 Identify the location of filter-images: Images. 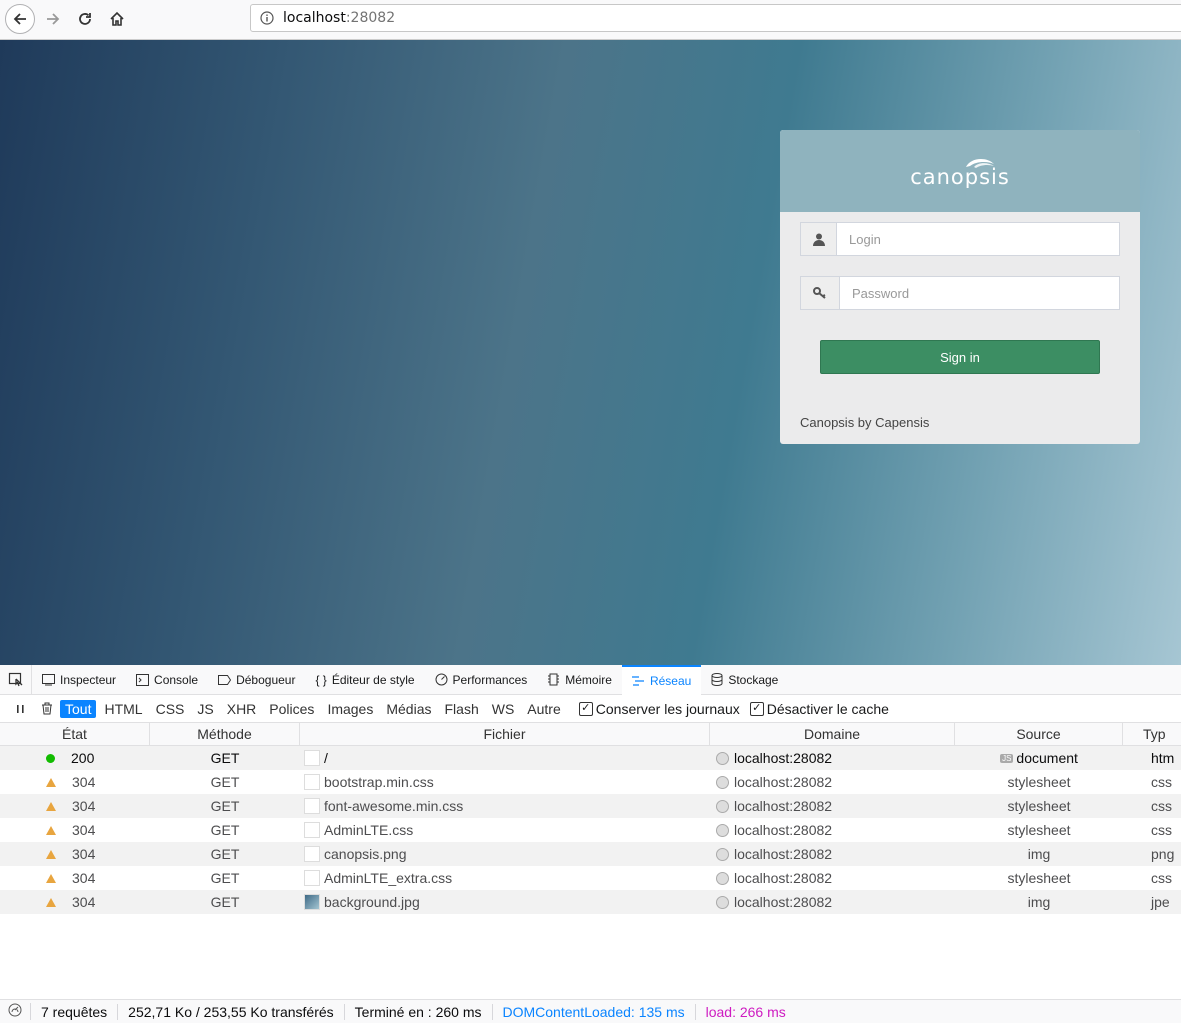
(350, 709).